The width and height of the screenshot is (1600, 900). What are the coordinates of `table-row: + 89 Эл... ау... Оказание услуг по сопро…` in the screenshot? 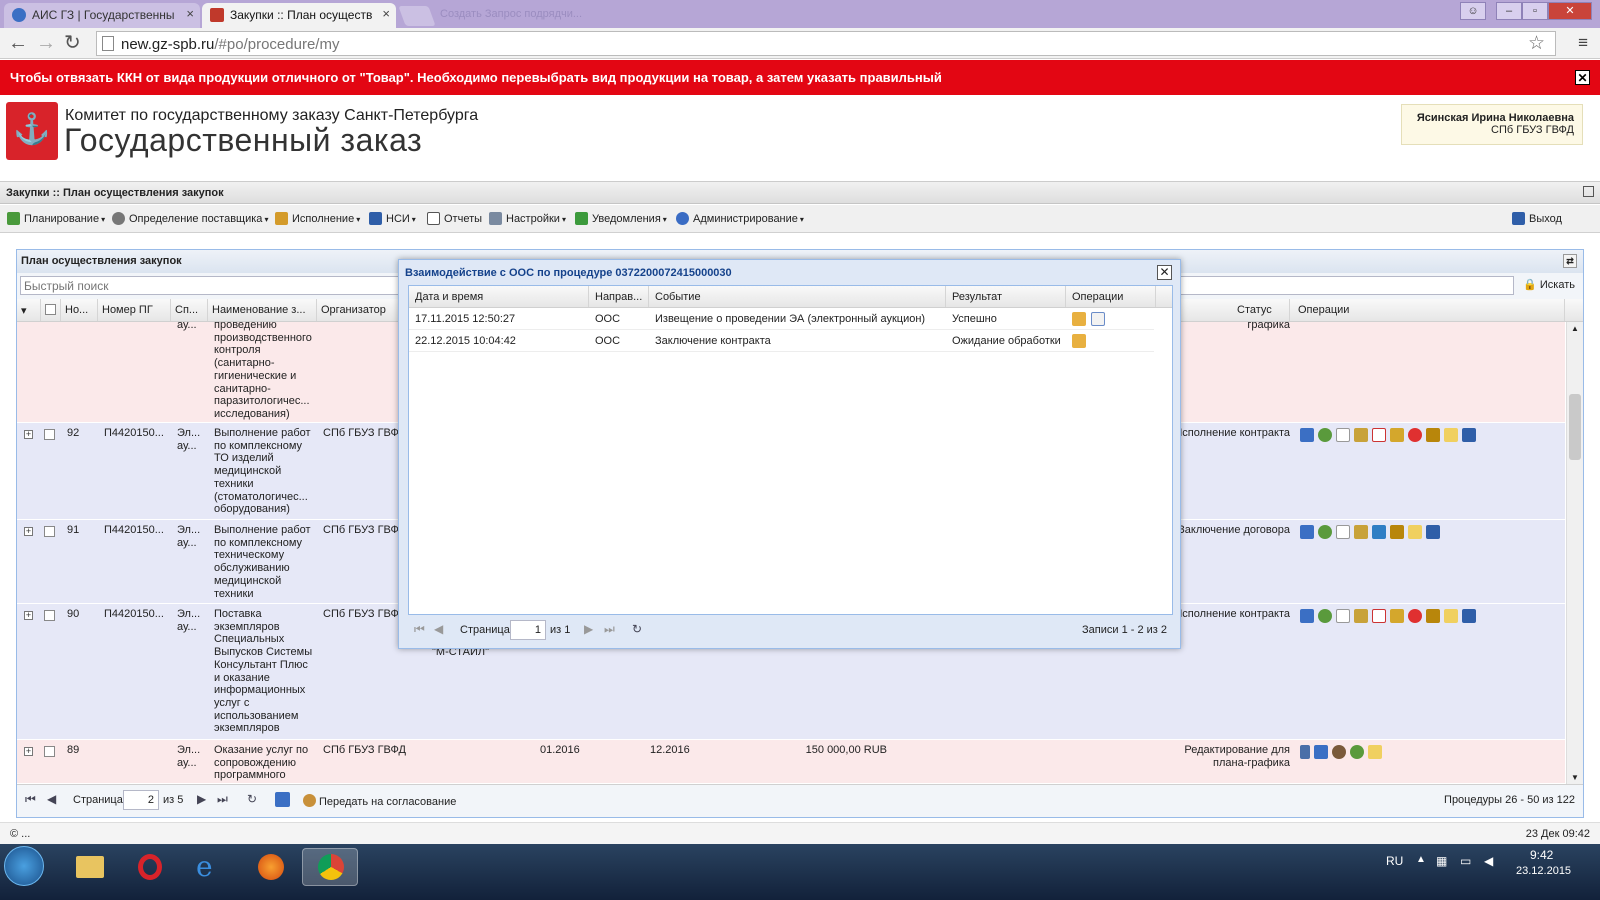 It's located at (791, 762).